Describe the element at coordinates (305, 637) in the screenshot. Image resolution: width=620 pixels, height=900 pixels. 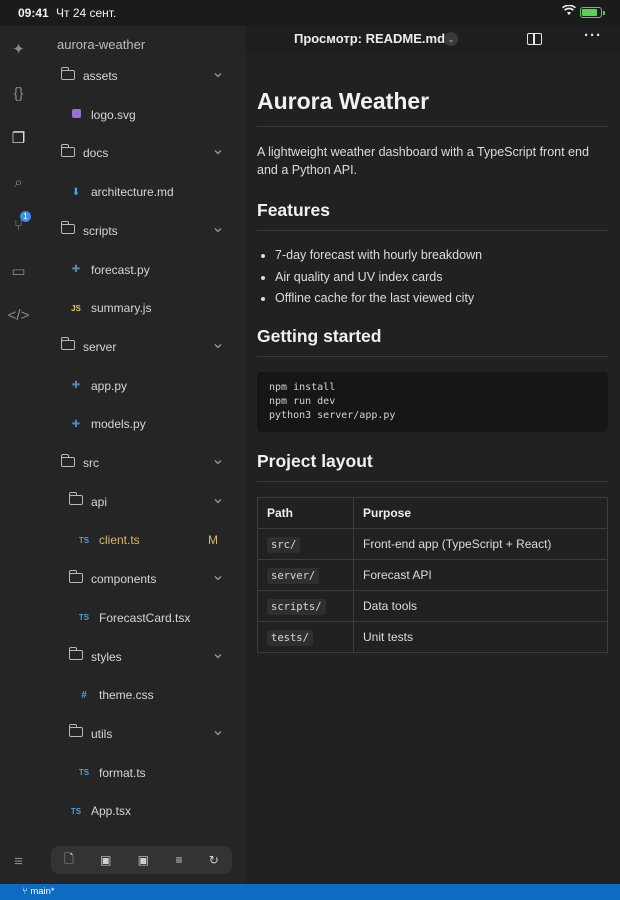
I see `table-cell: tests/` at that location.